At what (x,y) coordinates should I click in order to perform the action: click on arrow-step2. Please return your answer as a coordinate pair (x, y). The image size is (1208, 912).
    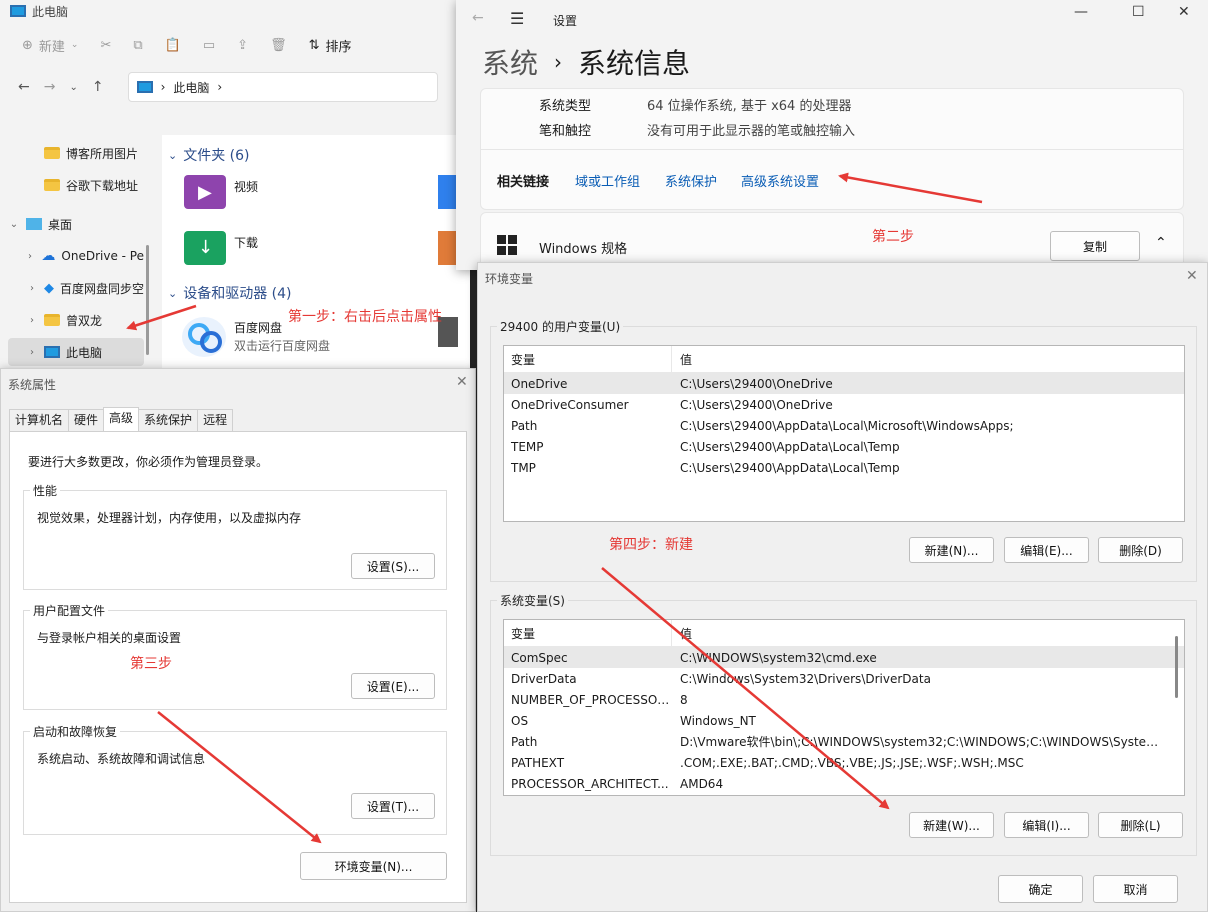
    Looking at the image, I should click on (910, 188).